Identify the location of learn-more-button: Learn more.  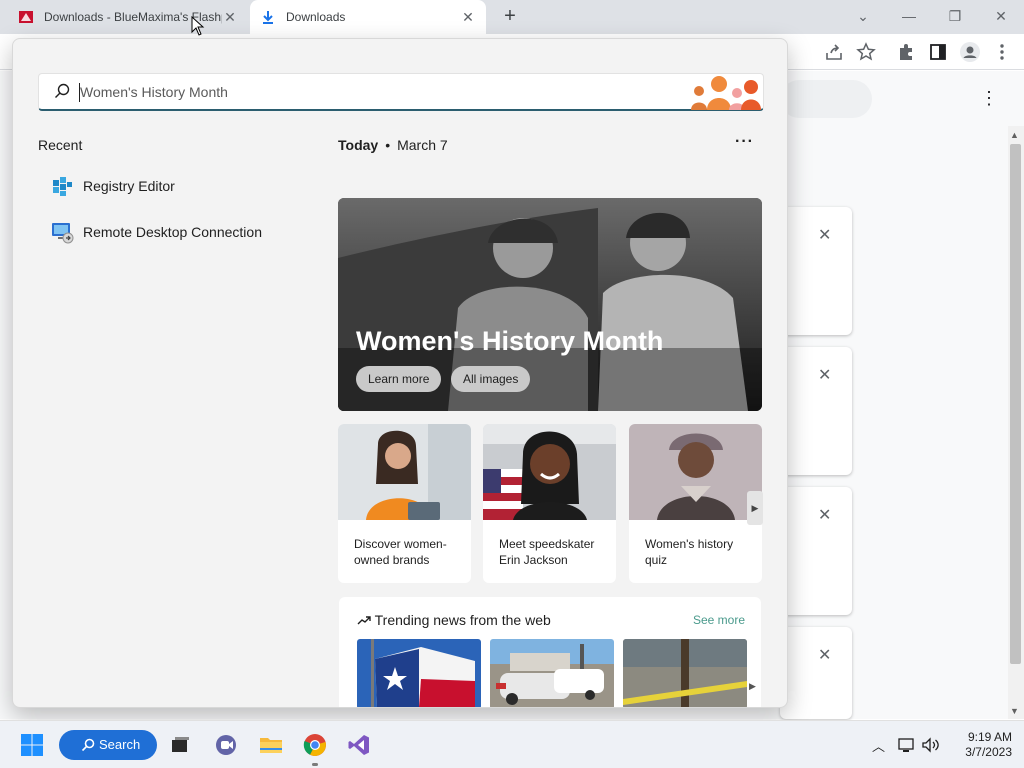
(399, 379).